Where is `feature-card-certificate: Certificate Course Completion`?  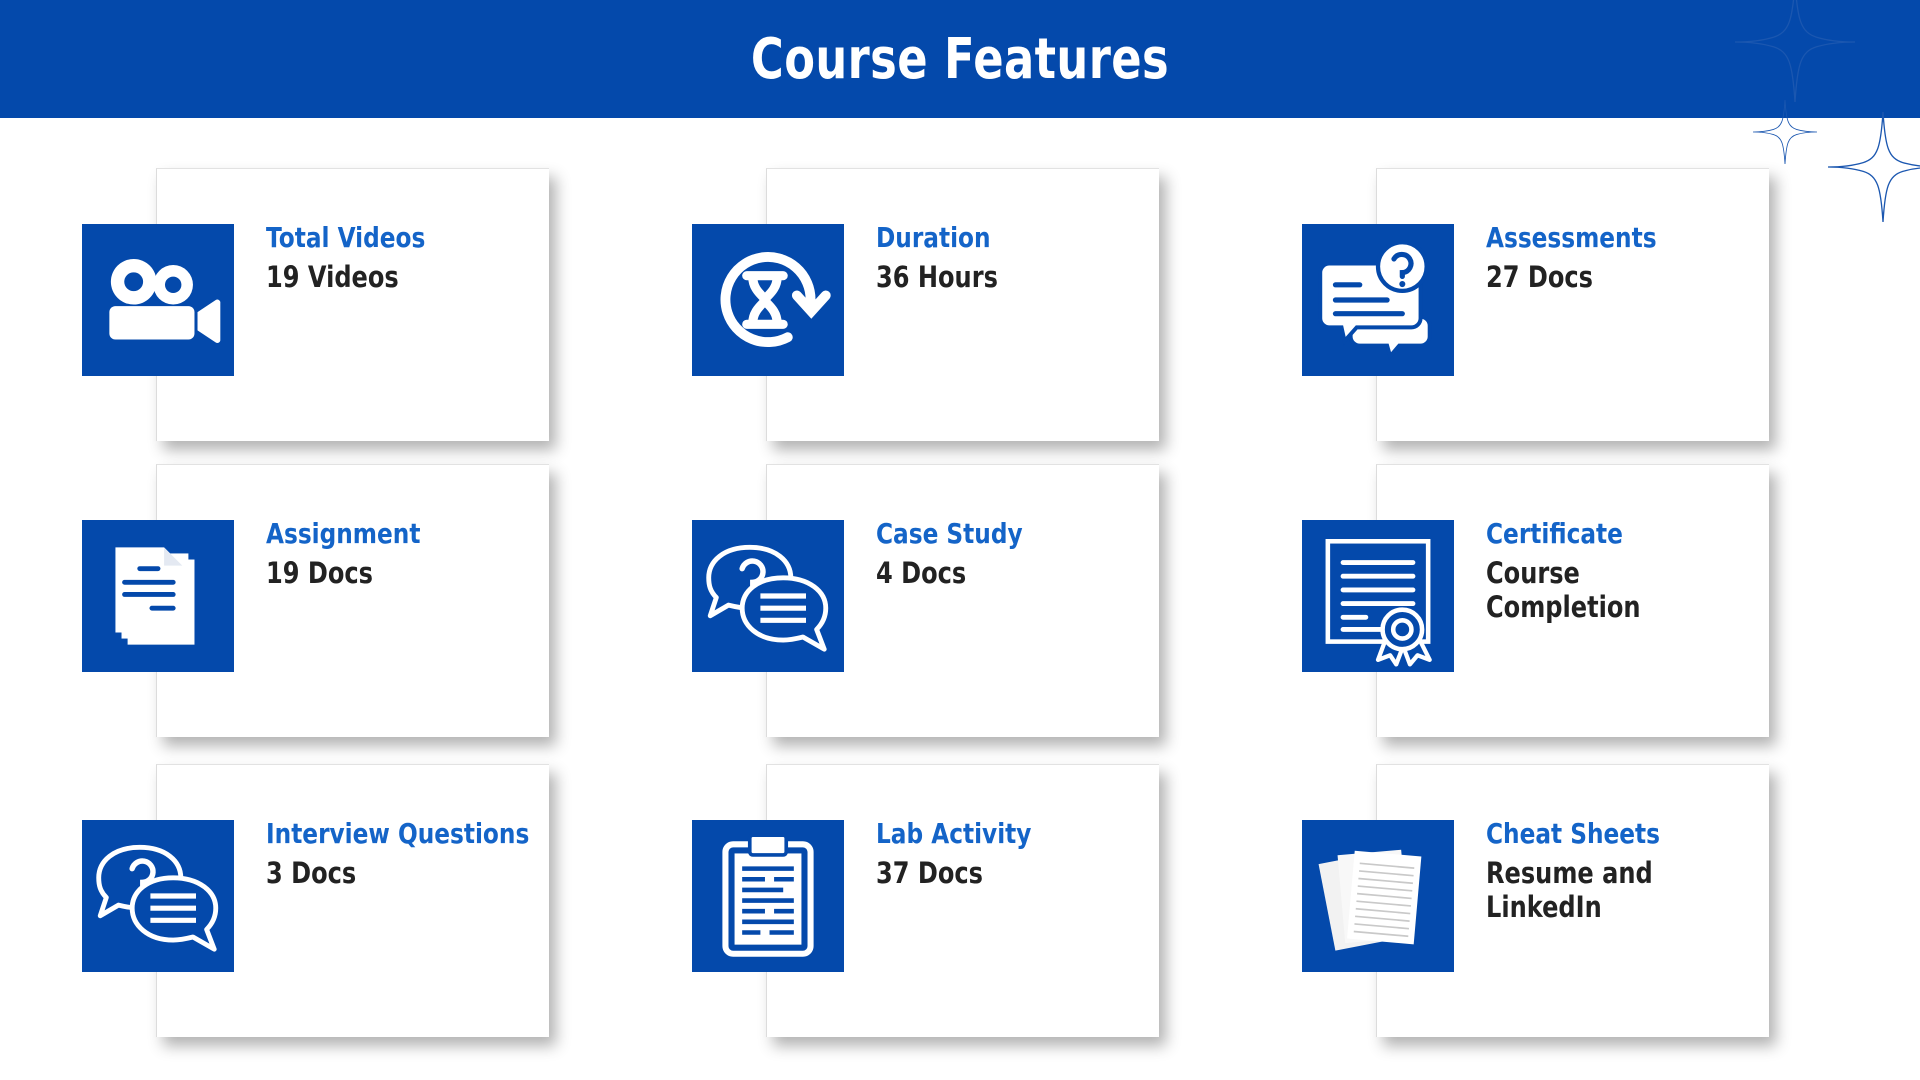 feature-card-certificate: Certificate Course Completion is located at coordinates (1535, 600).